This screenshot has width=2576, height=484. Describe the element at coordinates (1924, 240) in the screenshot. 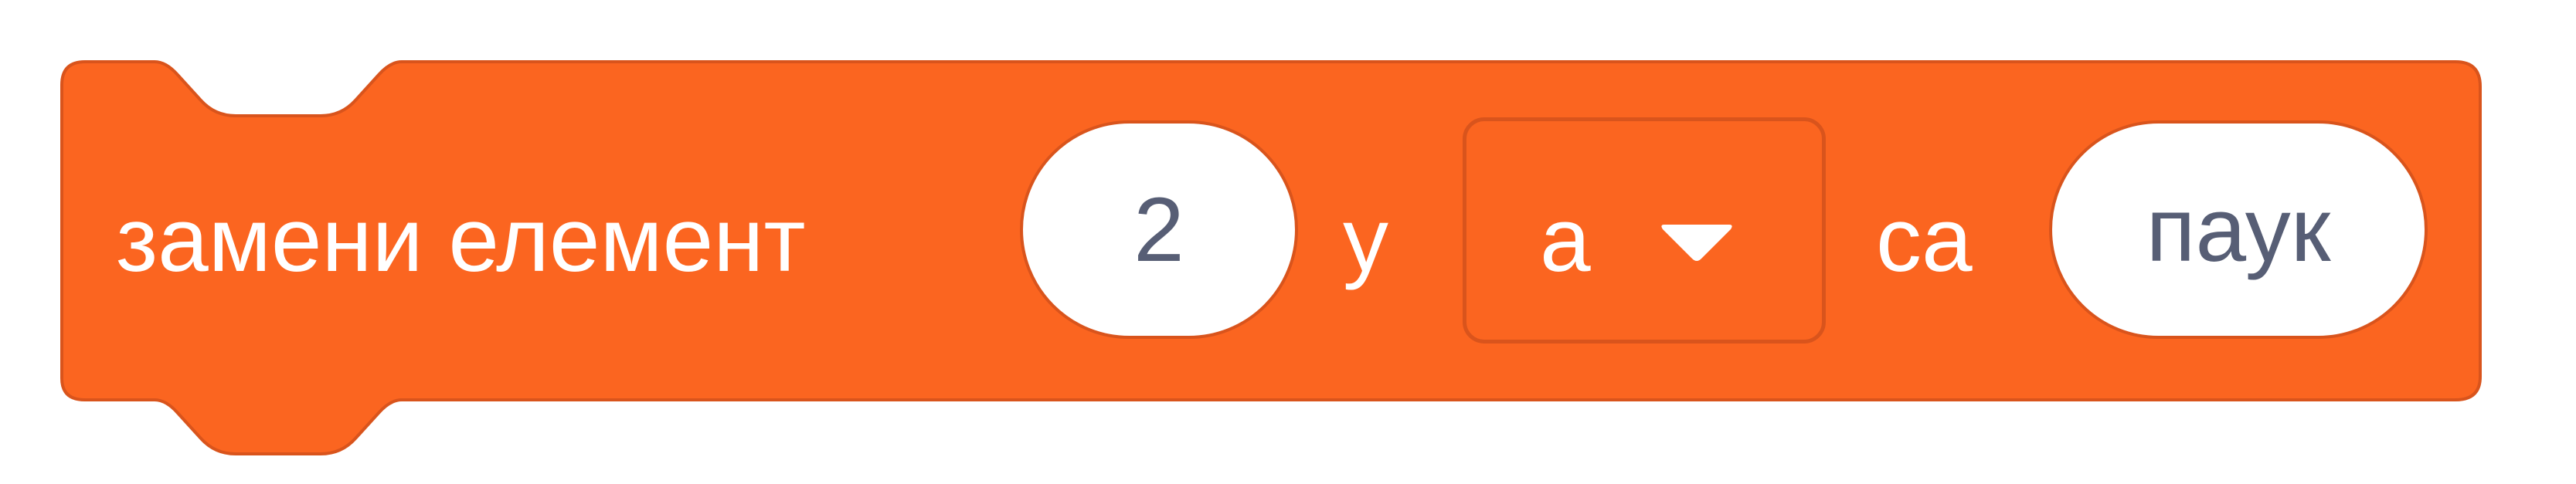

I see `block-label-with: са` at that location.